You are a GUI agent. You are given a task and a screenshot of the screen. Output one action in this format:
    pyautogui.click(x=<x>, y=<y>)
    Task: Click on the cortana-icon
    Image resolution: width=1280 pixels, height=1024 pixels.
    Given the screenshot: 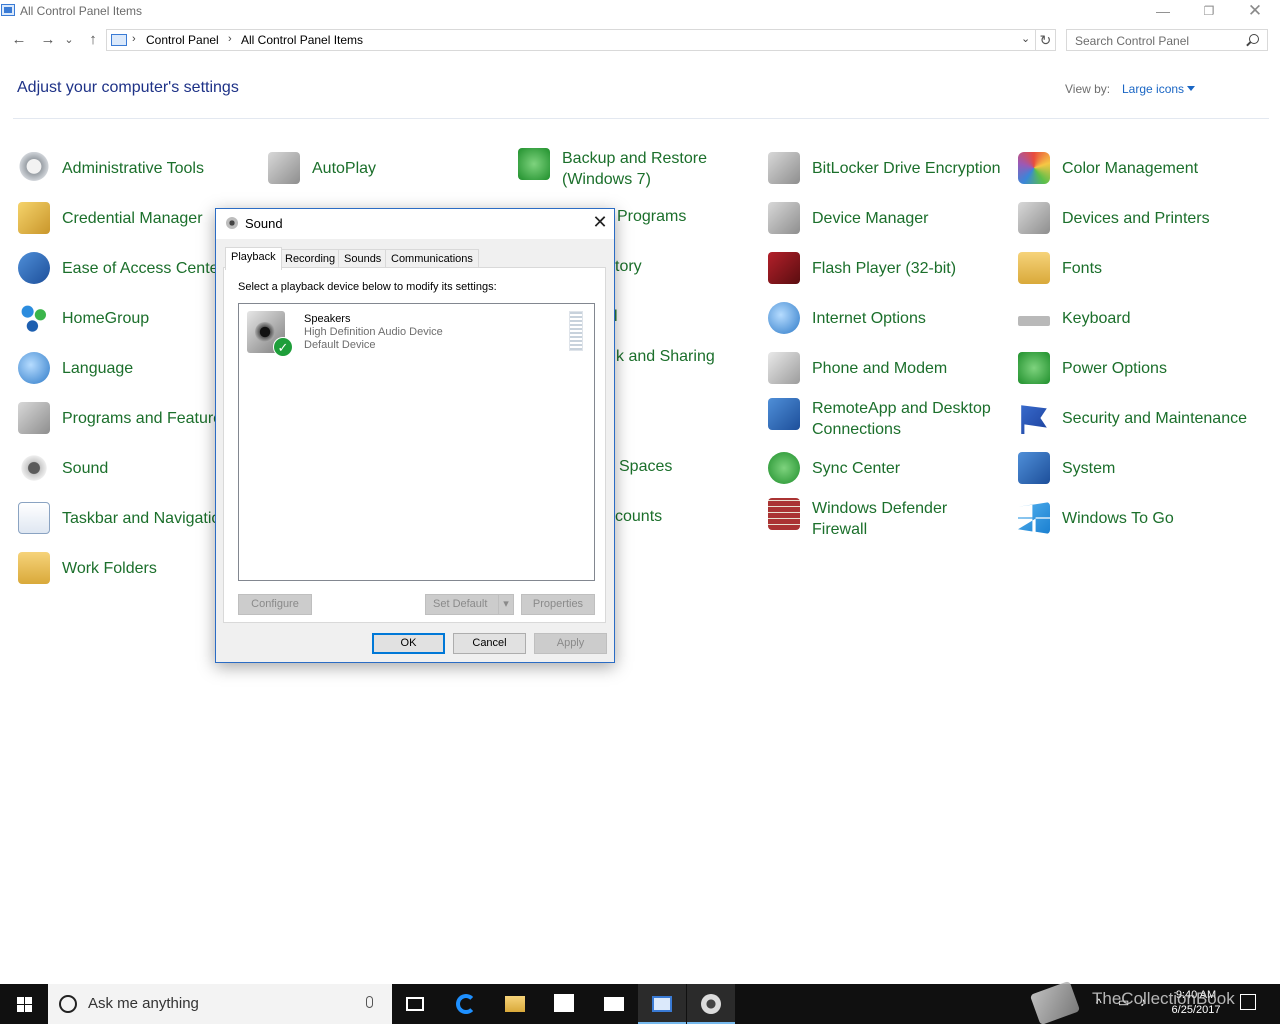 What is the action you would take?
    pyautogui.click(x=68, y=1004)
    